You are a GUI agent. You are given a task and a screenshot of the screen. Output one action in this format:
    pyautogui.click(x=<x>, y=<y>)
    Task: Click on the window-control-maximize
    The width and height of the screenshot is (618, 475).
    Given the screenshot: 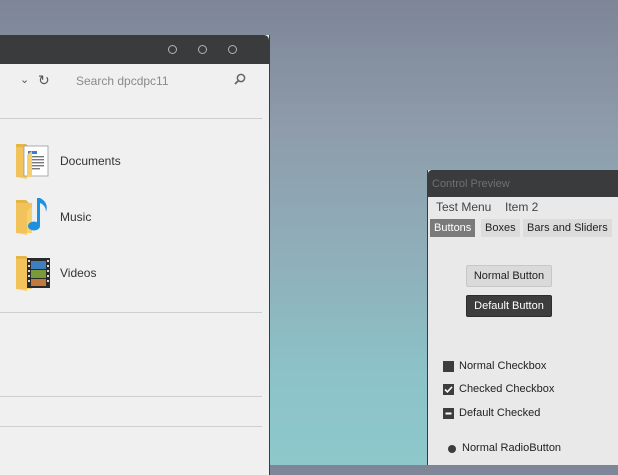 What is the action you would take?
    pyautogui.click(x=202, y=49)
    